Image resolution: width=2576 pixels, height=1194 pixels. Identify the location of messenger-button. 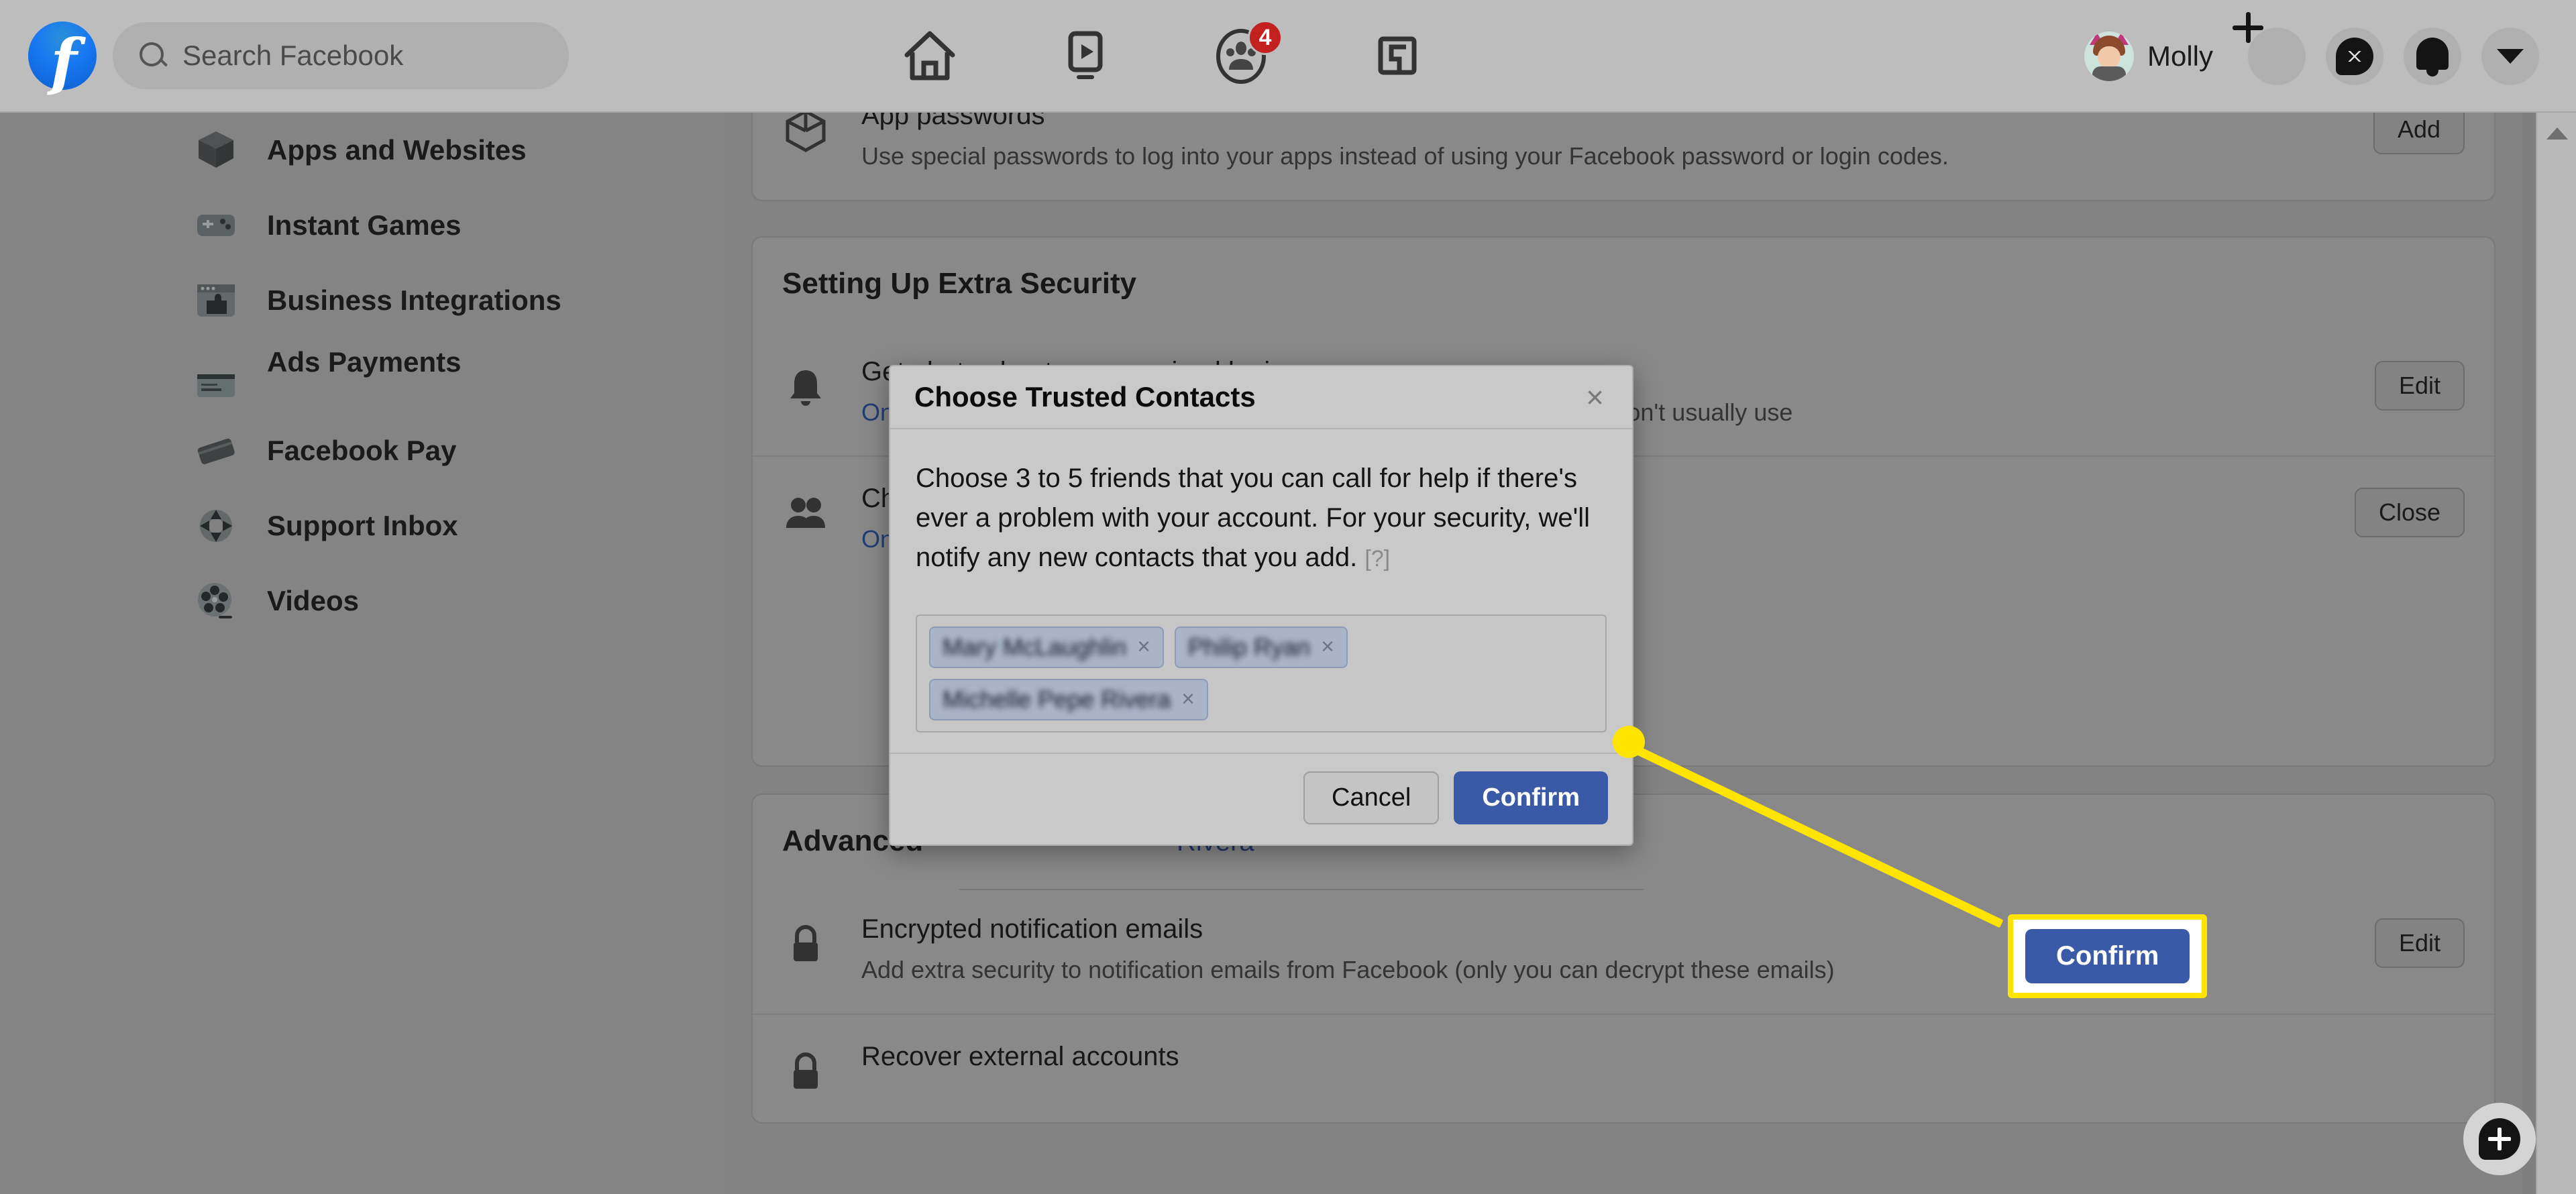
(2354, 56).